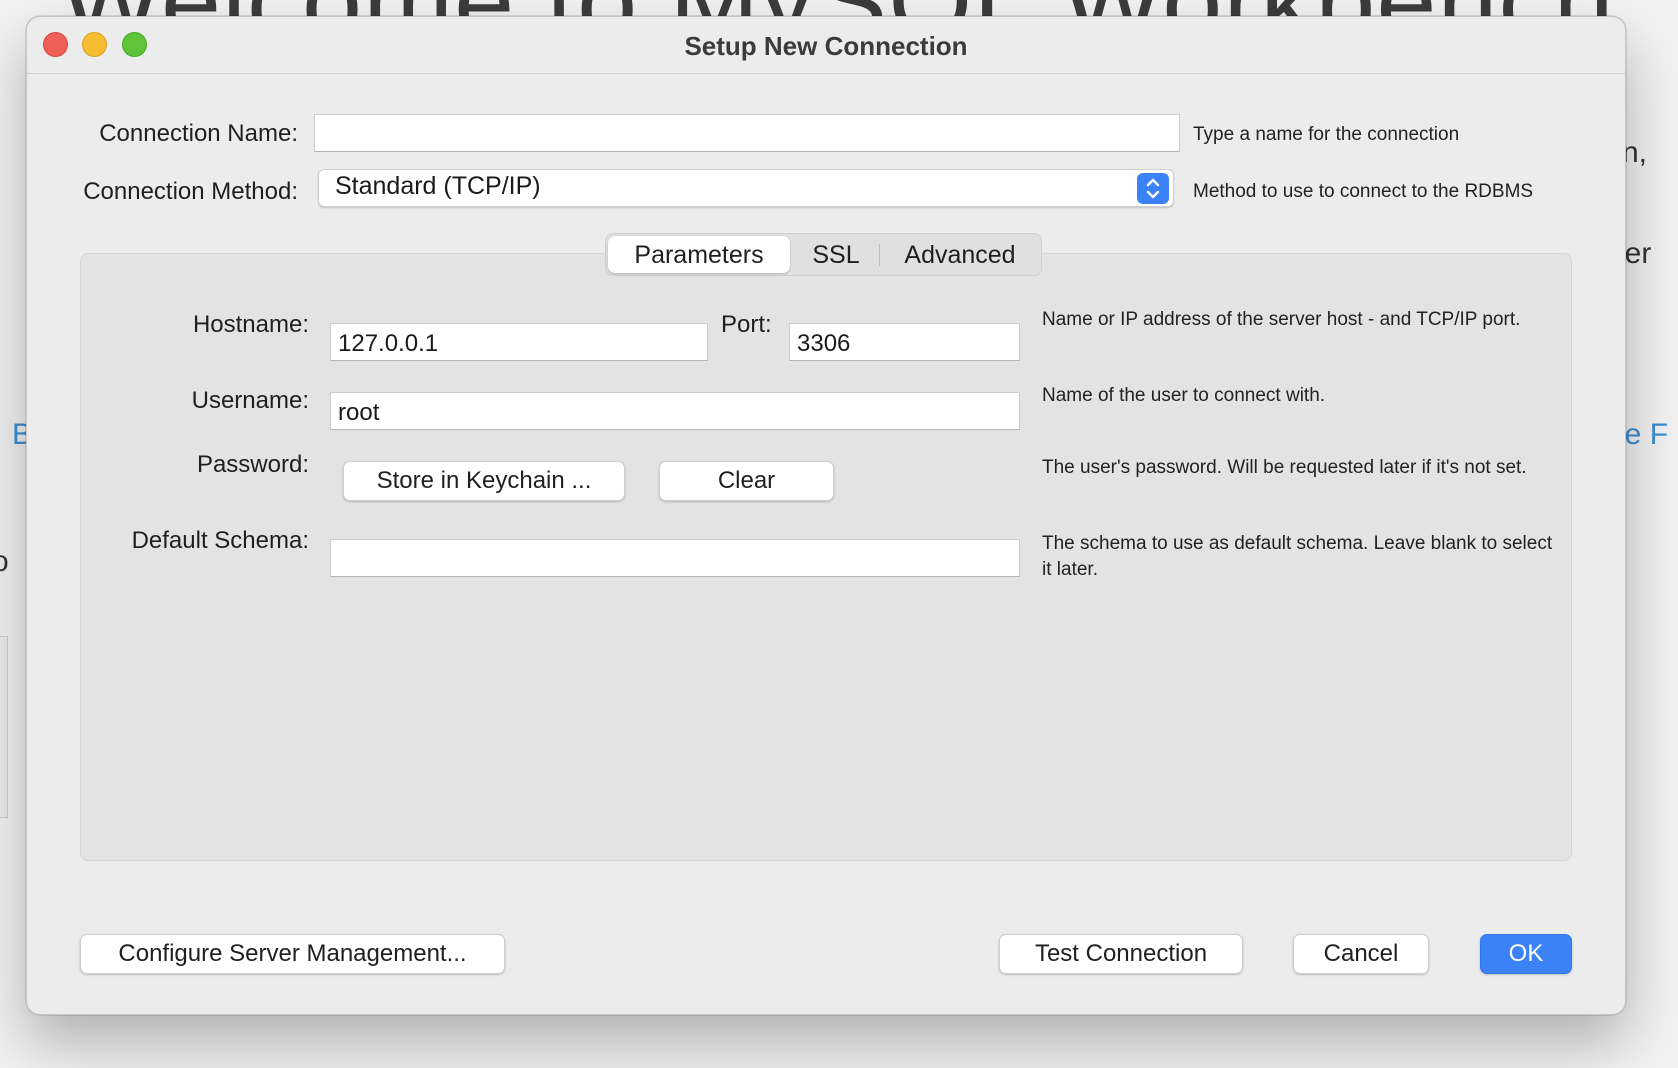 This screenshot has height=1068, width=1678. I want to click on window-title: Setup New Connection, so click(826, 46).